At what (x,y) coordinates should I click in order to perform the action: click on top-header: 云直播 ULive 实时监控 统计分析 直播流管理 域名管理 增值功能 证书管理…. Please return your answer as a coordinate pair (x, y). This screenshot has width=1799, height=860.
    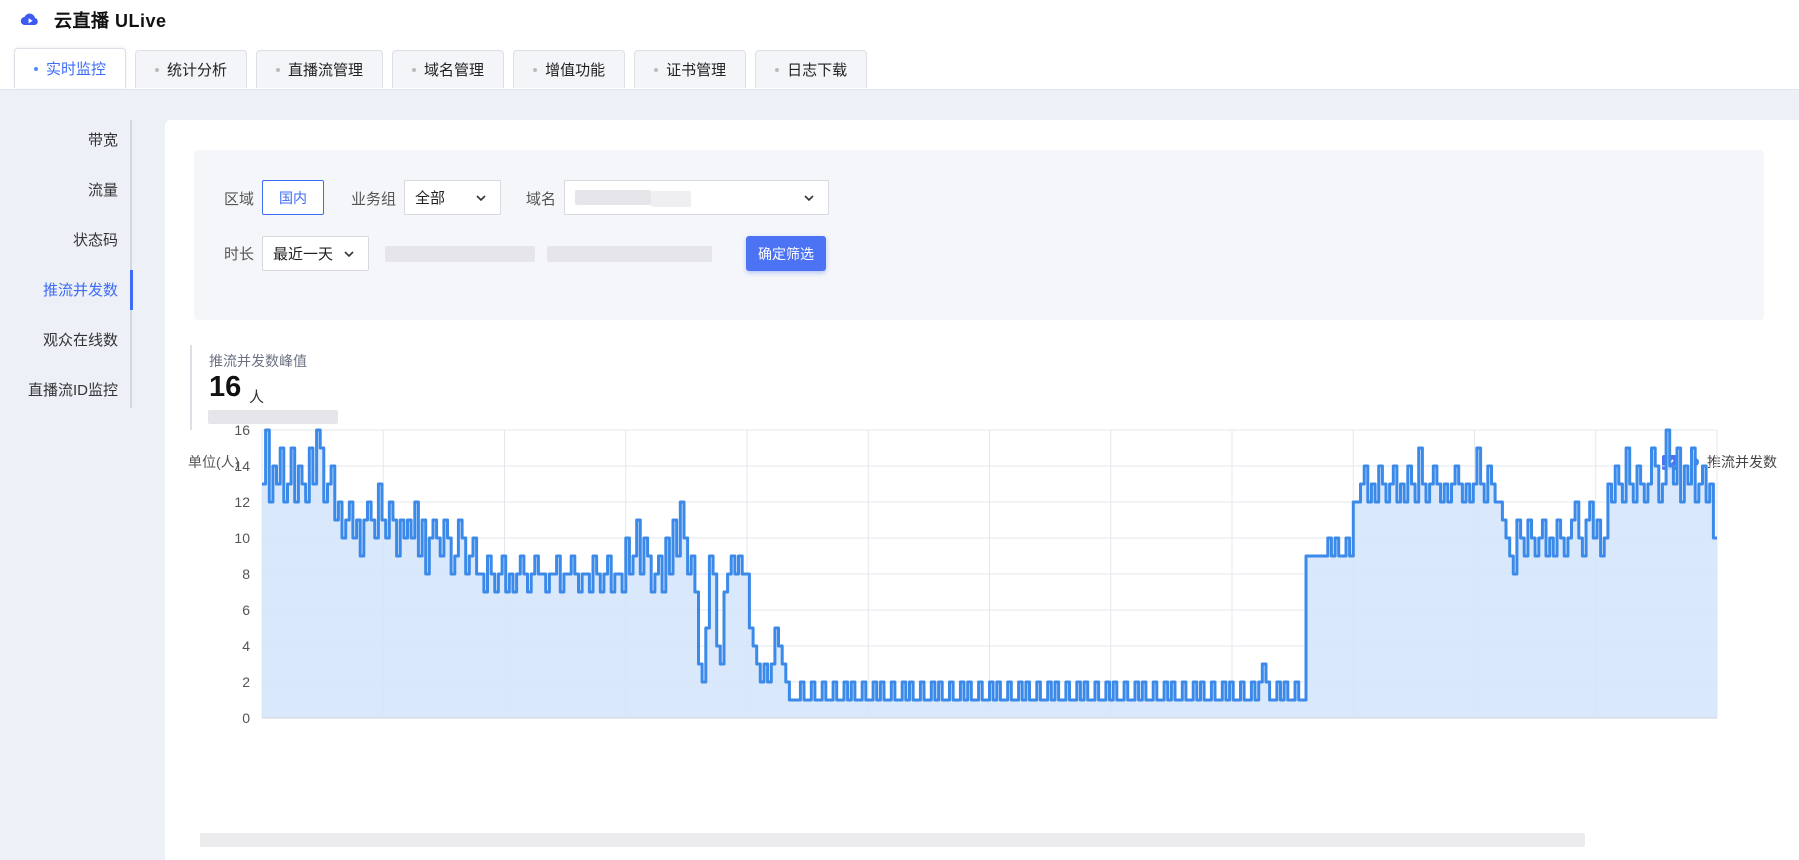
    Looking at the image, I should click on (899, 45).